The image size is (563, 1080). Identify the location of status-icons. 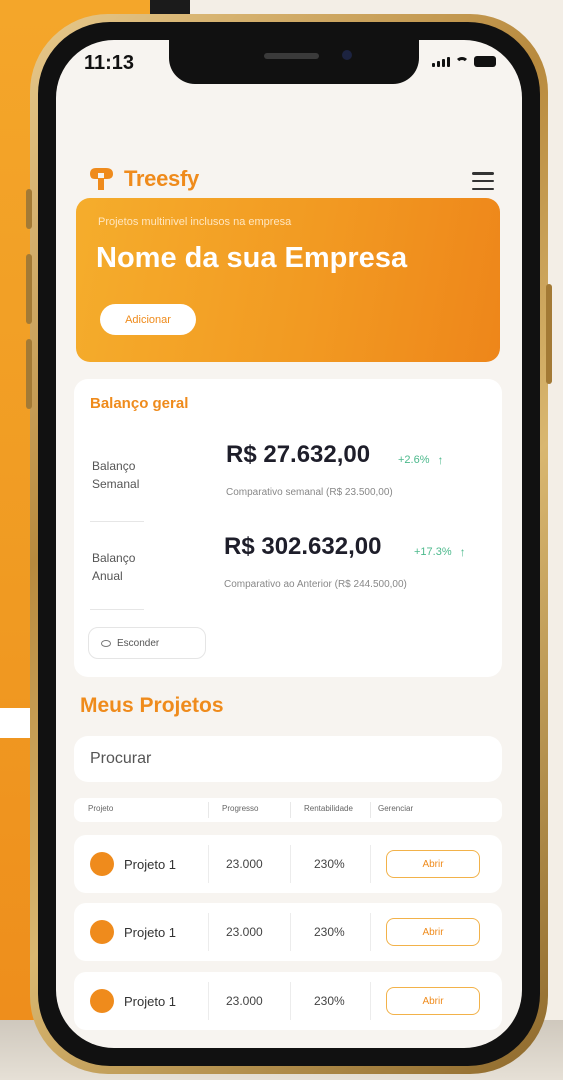
(464, 61).